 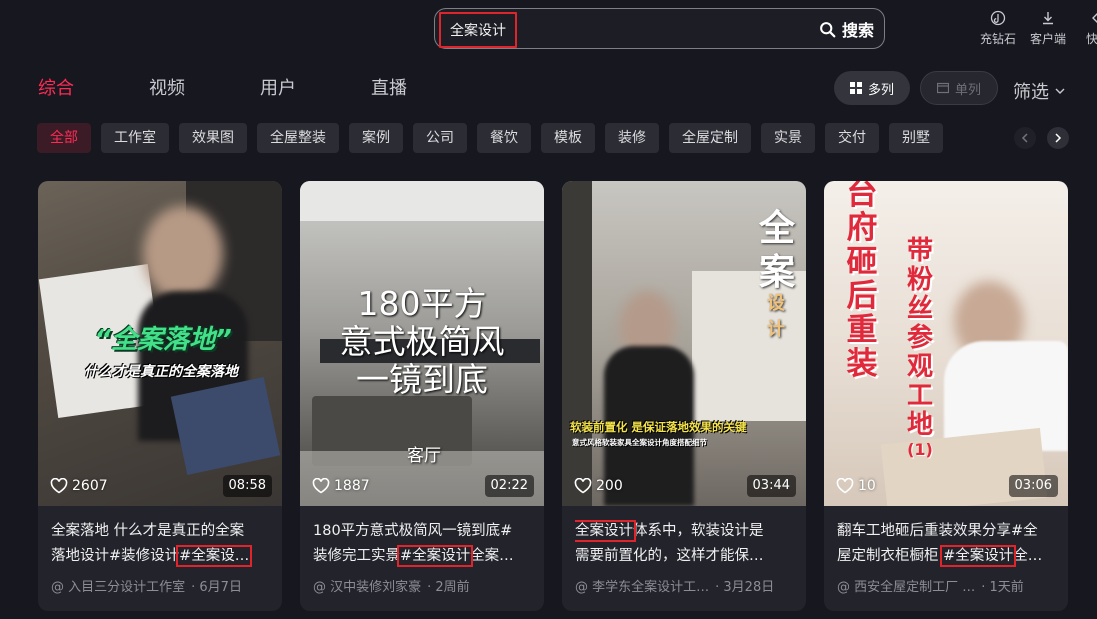 I want to click on overlay-caption: 意式风格软装家具全案设计角度搭配细节, so click(x=639, y=442).